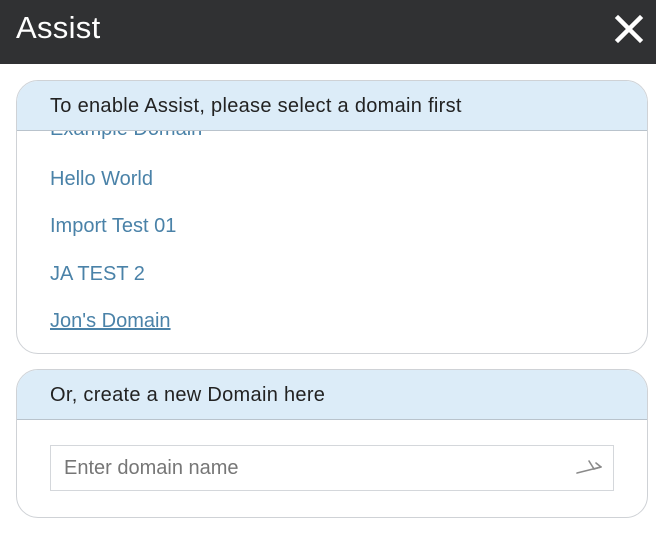  I want to click on close-icon, so click(629, 29).